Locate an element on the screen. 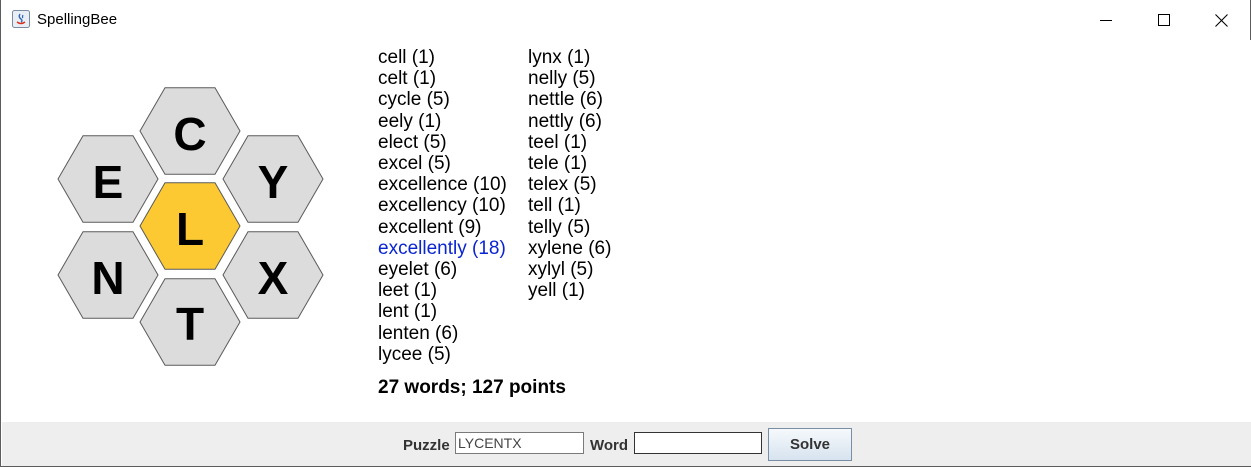 The width and height of the screenshot is (1251, 467). letter-lower-right: X is located at coordinates (273, 278).